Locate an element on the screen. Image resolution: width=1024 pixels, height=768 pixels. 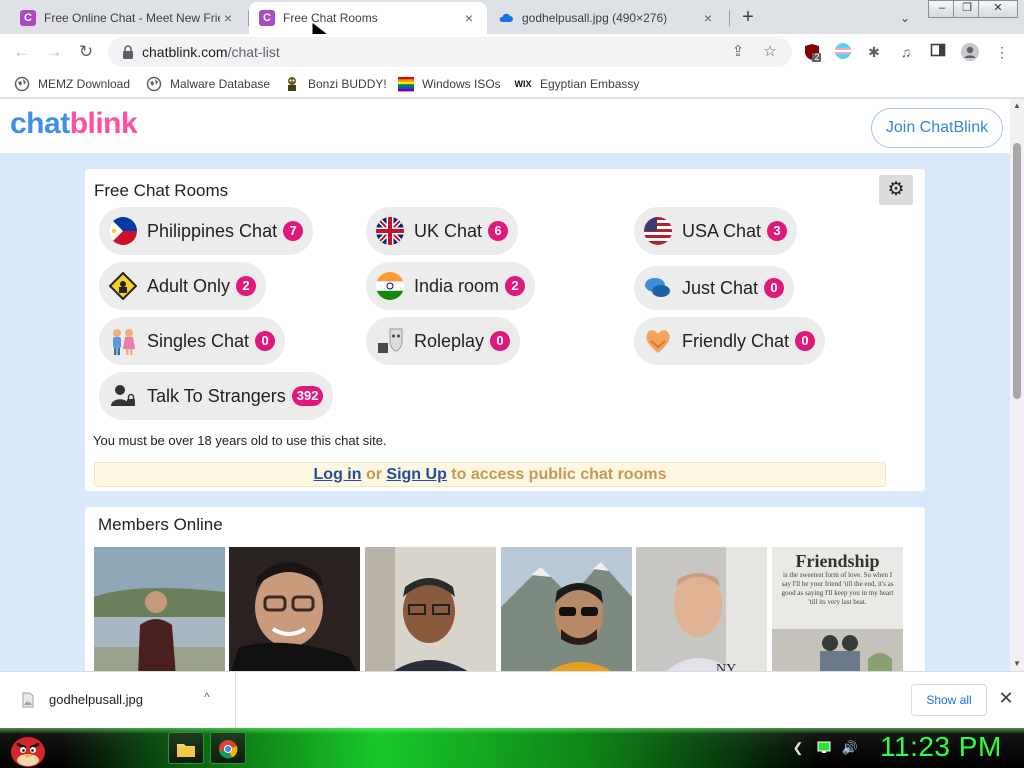
tab-godhelpusall-image: godhelpusall.jpg (490×276) × is located at coordinates (607, 18).